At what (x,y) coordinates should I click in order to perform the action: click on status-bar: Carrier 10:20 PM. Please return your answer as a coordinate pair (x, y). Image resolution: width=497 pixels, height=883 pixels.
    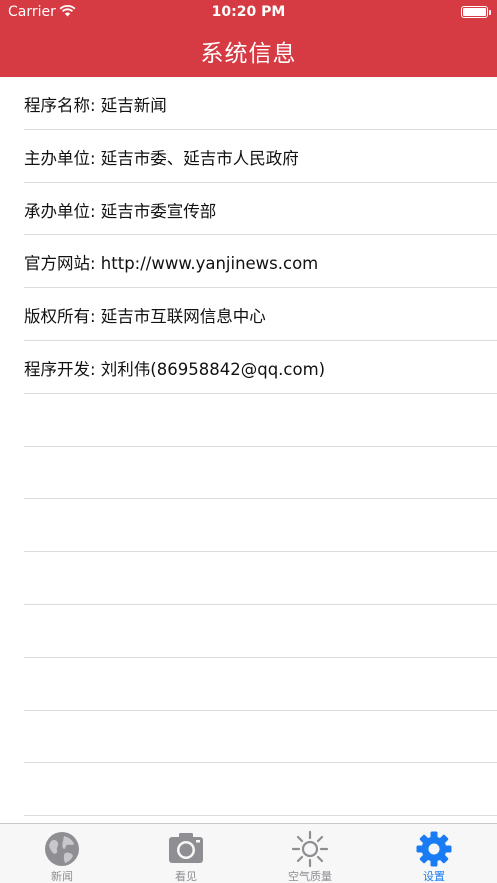
    Looking at the image, I should click on (248, 13).